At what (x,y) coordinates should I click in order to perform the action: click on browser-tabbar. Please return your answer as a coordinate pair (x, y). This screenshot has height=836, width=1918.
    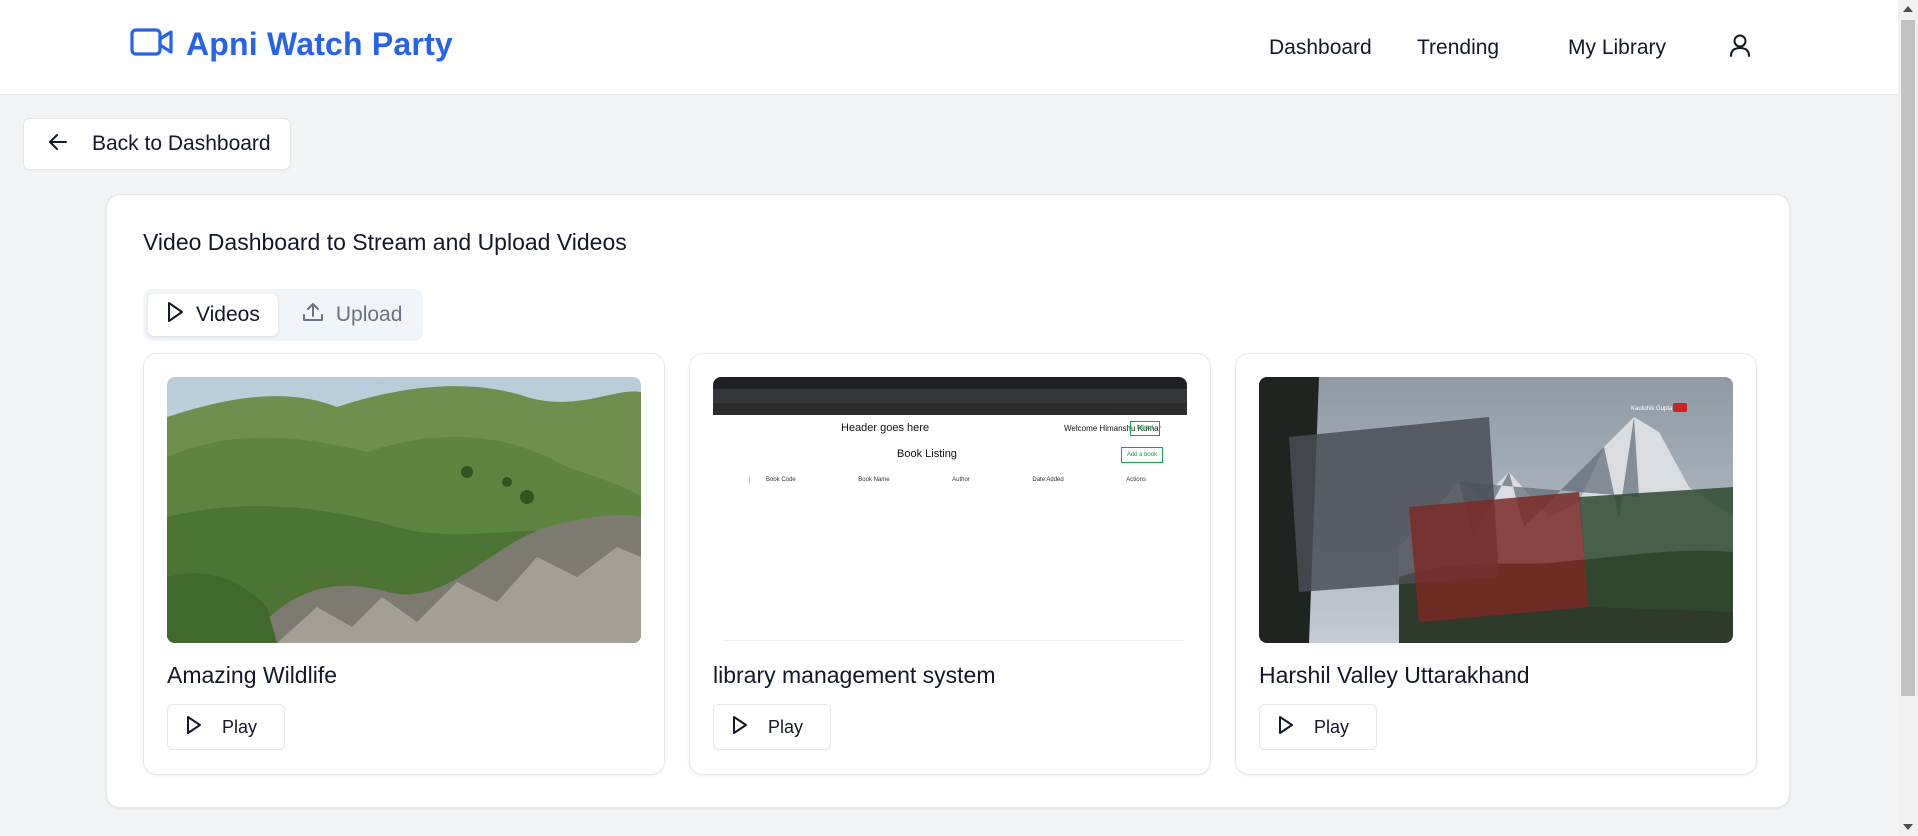
    Looking at the image, I should click on (950, 383).